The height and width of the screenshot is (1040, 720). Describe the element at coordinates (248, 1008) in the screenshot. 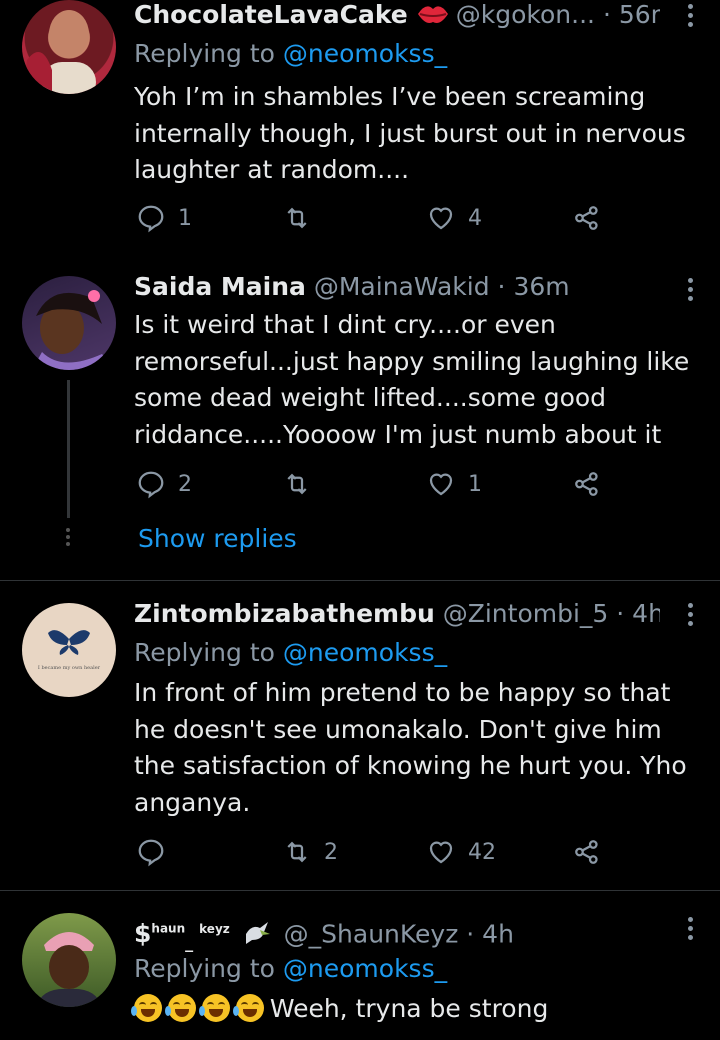

I see `crying-emoji-icon` at that location.